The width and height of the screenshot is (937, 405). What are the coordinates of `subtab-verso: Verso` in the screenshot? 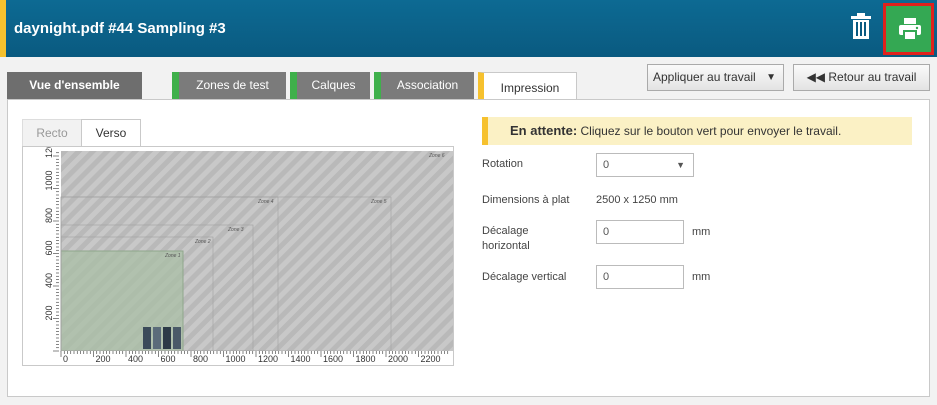 It's located at (111, 133).